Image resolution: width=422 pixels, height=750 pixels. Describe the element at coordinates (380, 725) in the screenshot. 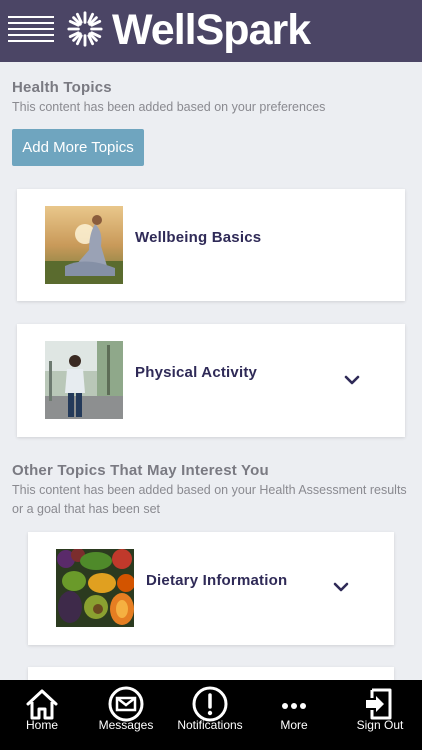

I see `nav-label: Sign Out` at that location.